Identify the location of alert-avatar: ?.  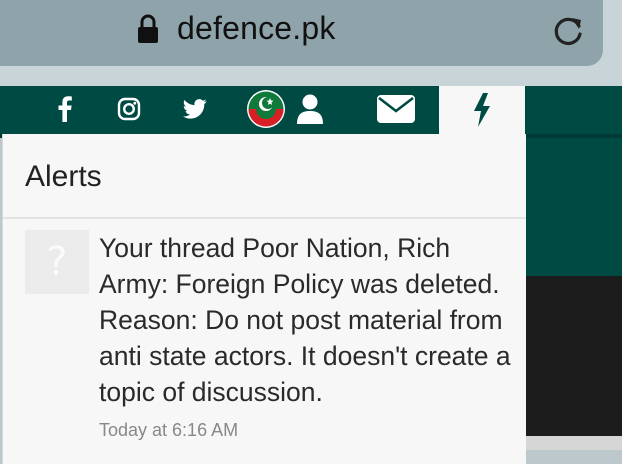
(57, 262).